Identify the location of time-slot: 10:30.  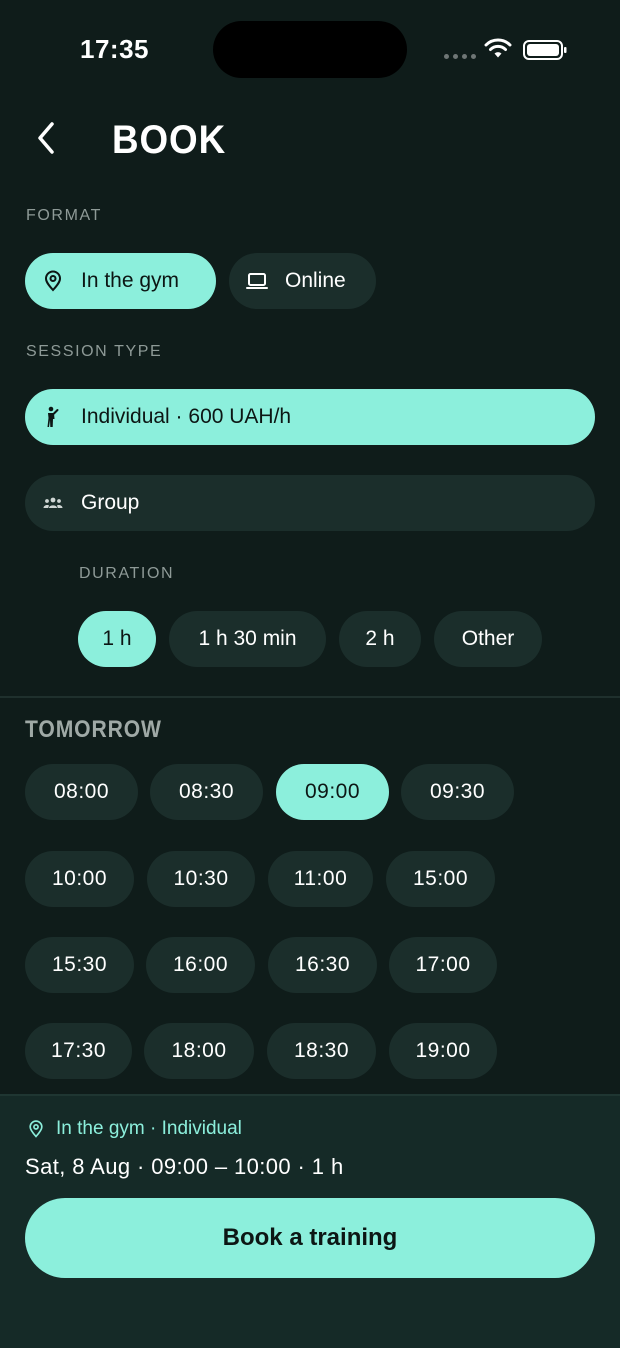
(201, 879).